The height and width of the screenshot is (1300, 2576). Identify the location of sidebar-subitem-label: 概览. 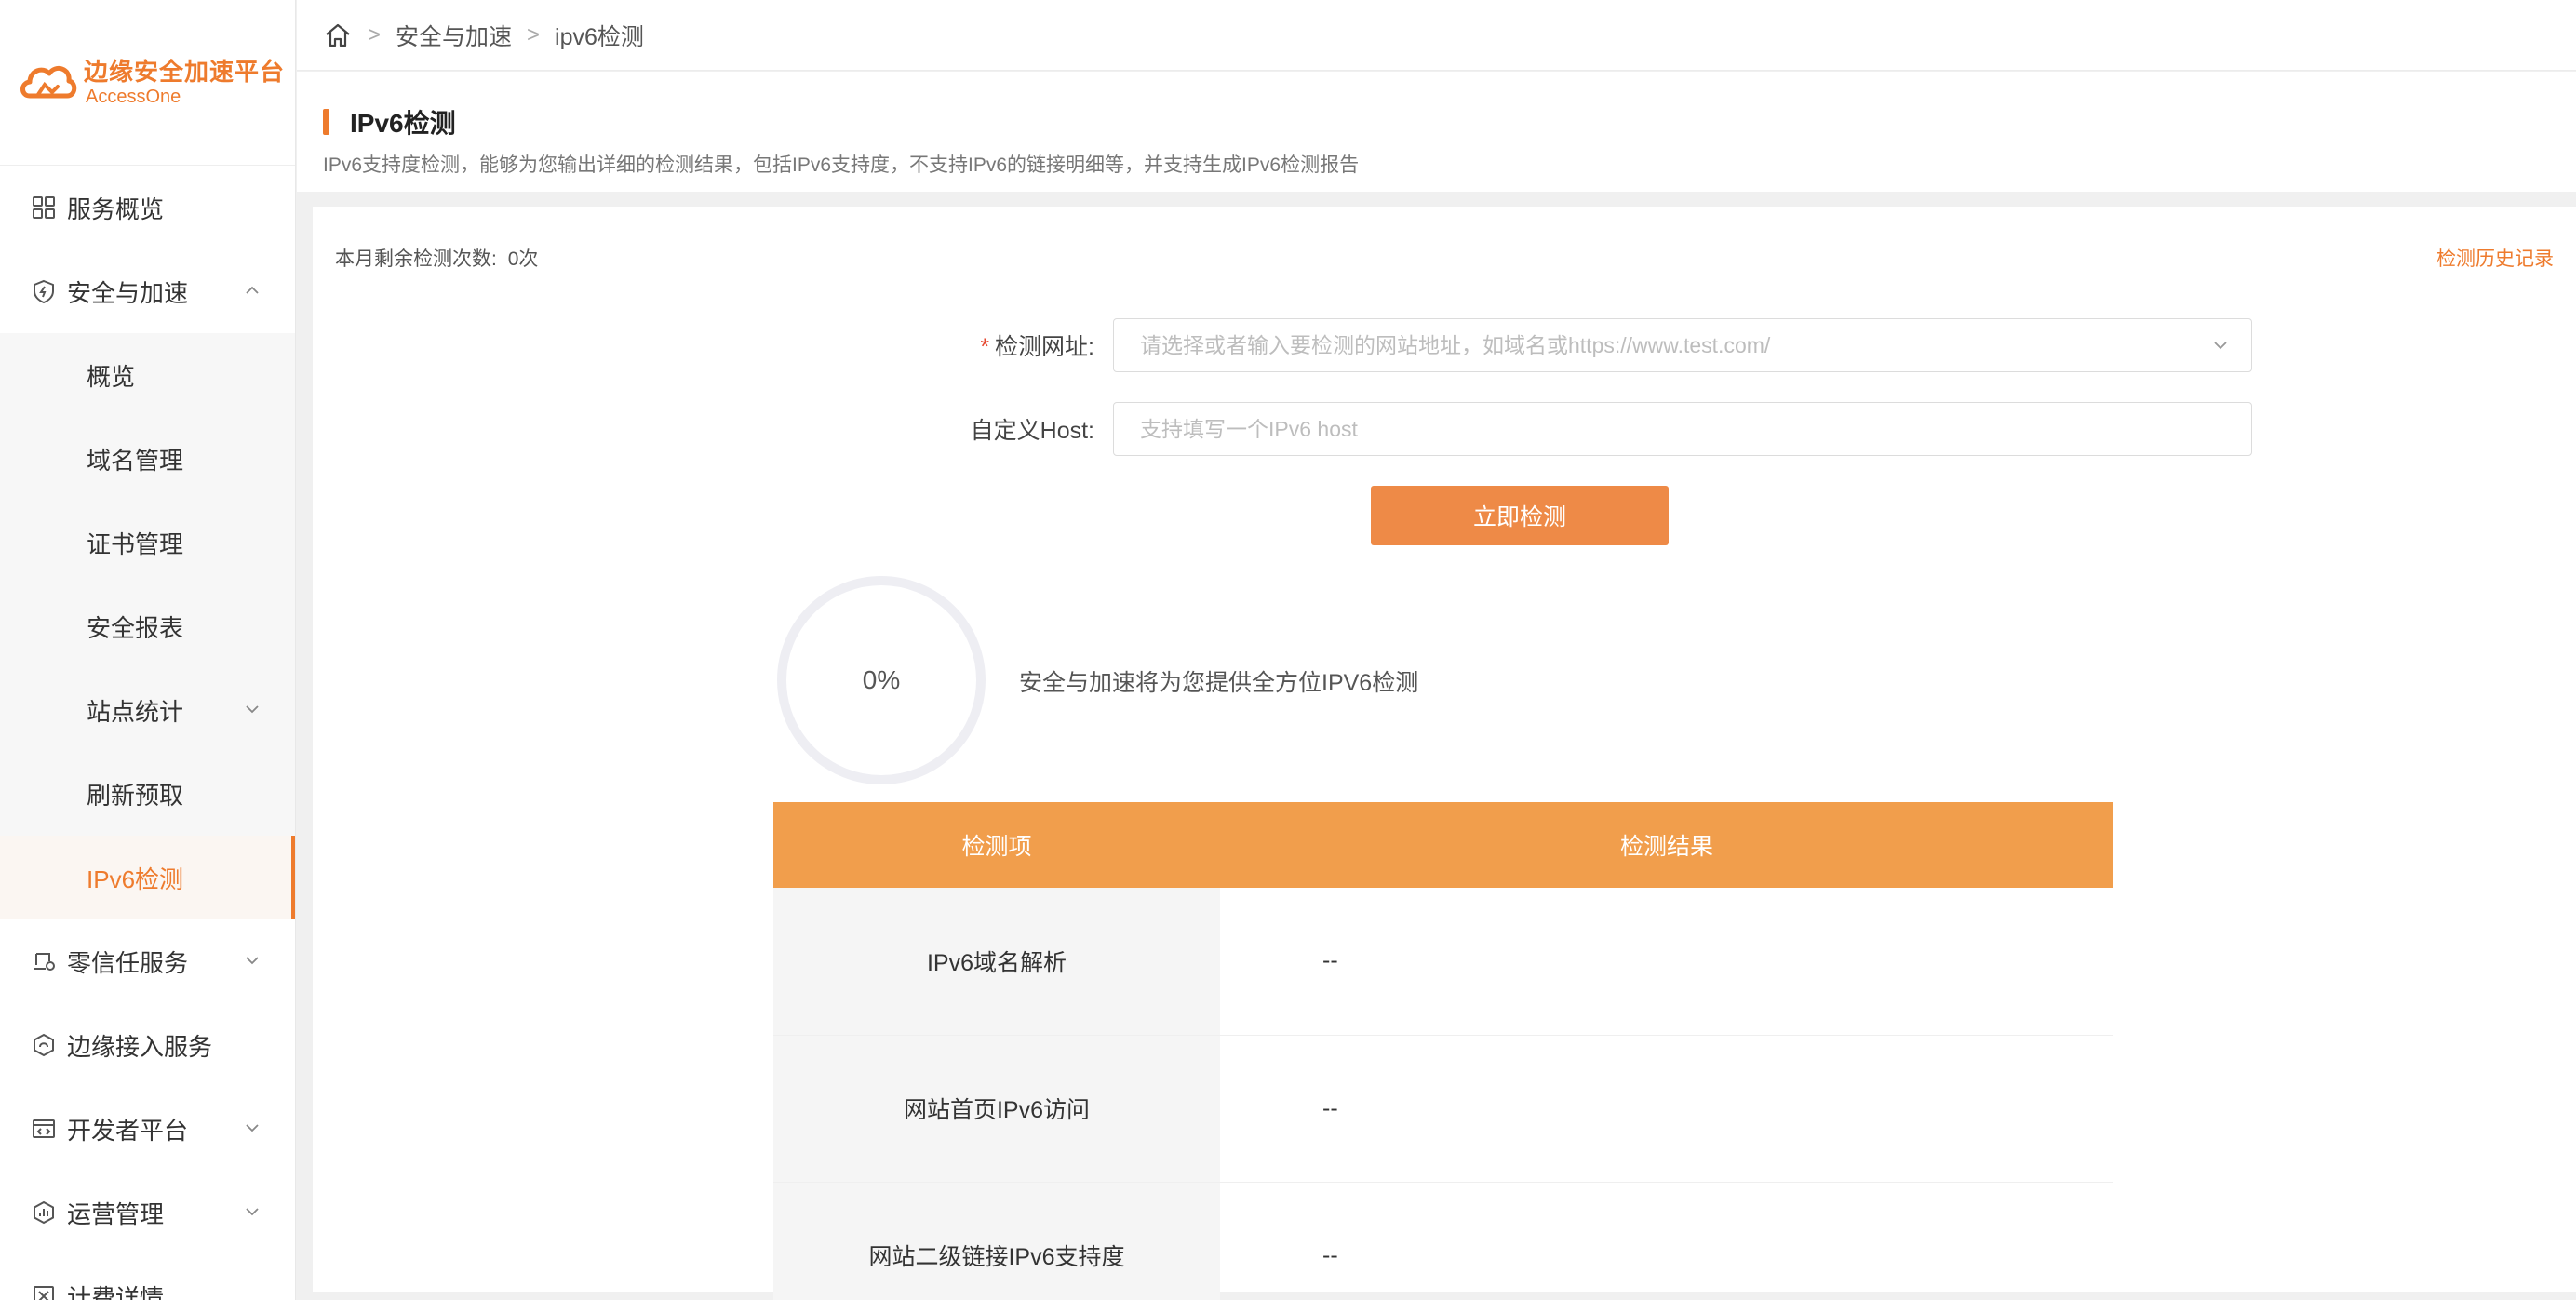
(111, 376).